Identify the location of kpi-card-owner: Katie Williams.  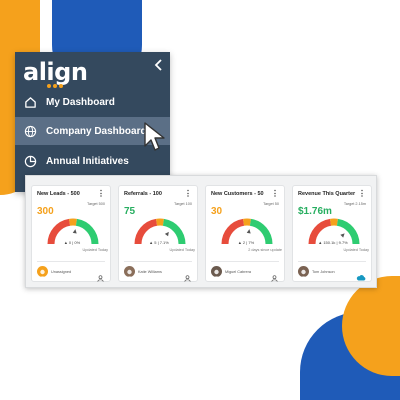
(150, 272).